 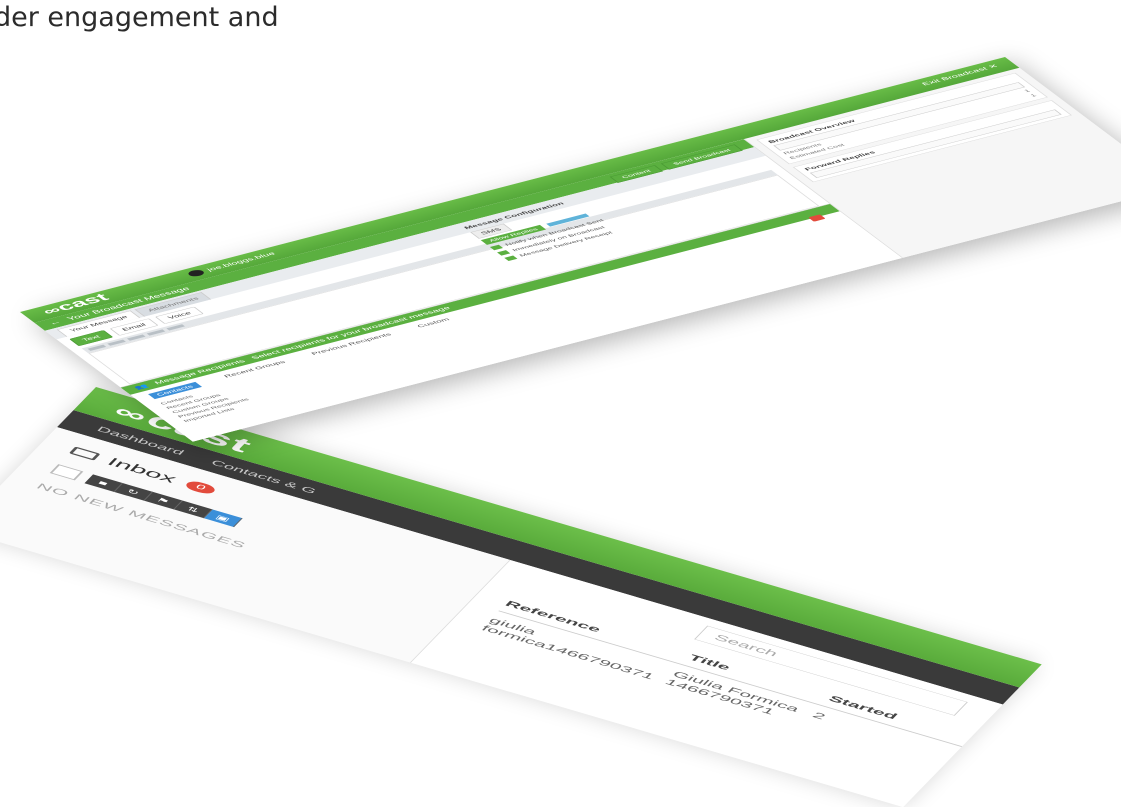 What do you see at coordinates (55, 322) in the screenshot?
I see `back-arrow-icon: ←` at bounding box center [55, 322].